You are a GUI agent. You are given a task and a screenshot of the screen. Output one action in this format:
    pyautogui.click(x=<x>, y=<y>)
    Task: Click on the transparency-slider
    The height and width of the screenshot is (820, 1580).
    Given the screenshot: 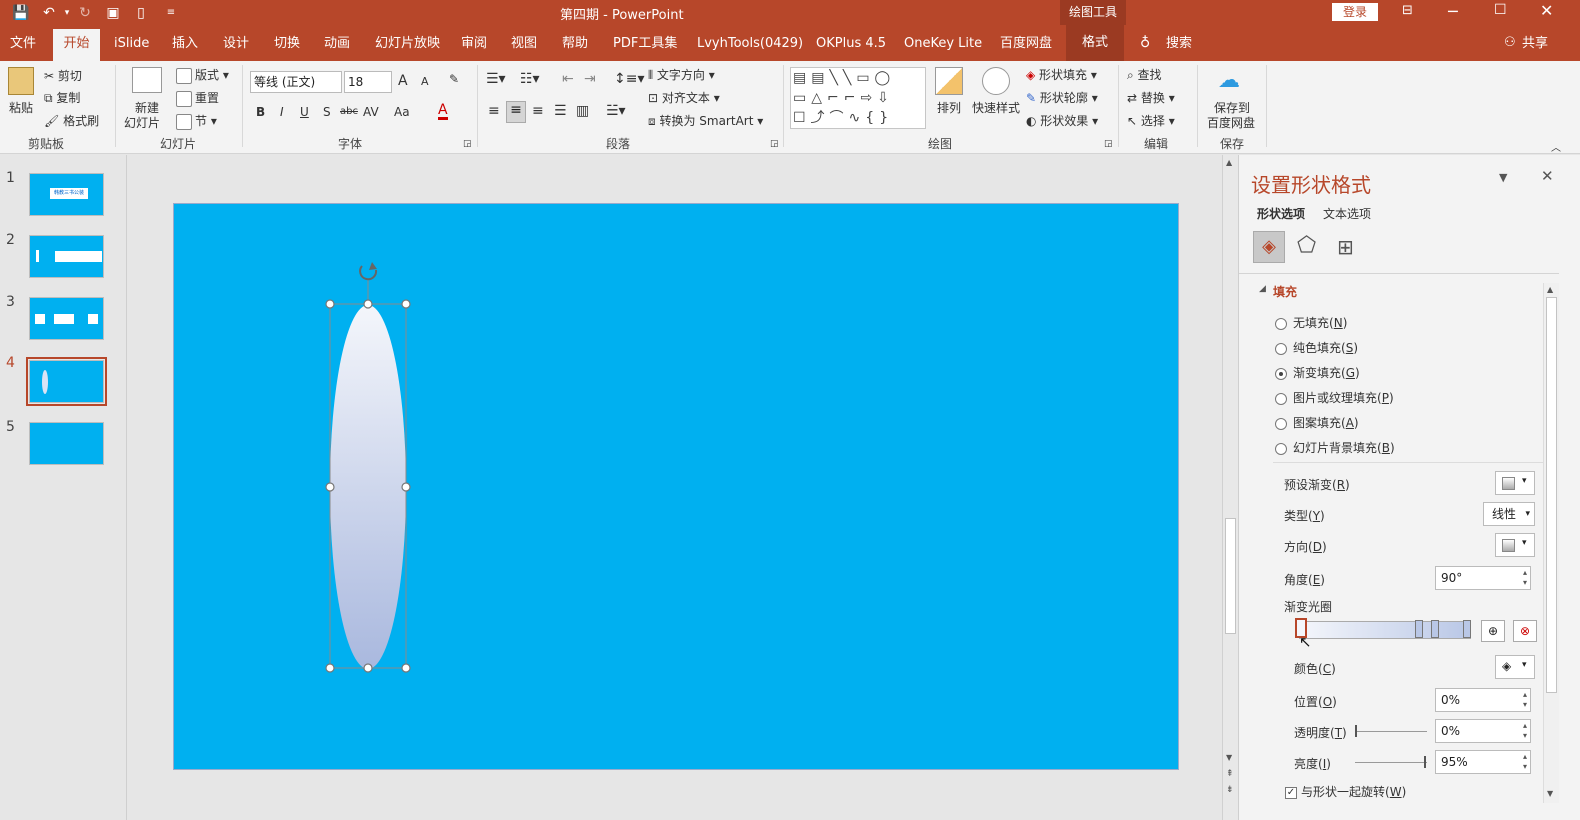 What is the action you would take?
    pyautogui.click(x=1391, y=731)
    